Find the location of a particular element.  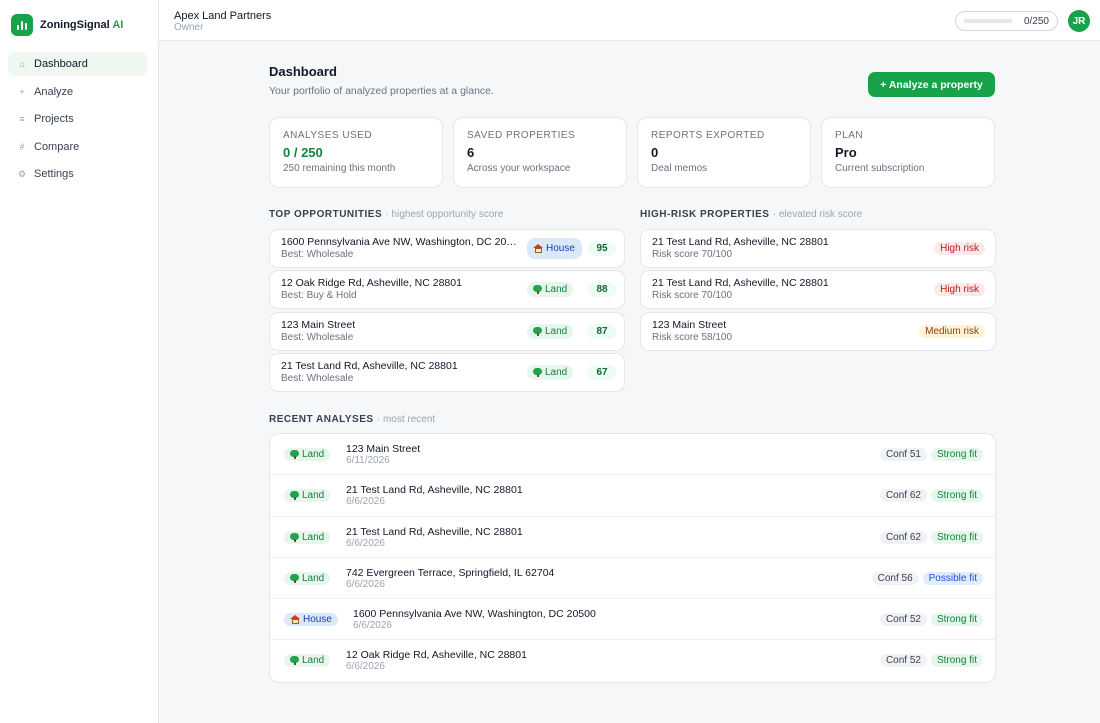

opportunity-card: 123 Main Street Best: Wholesale Land 87 is located at coordinates (447, 331).